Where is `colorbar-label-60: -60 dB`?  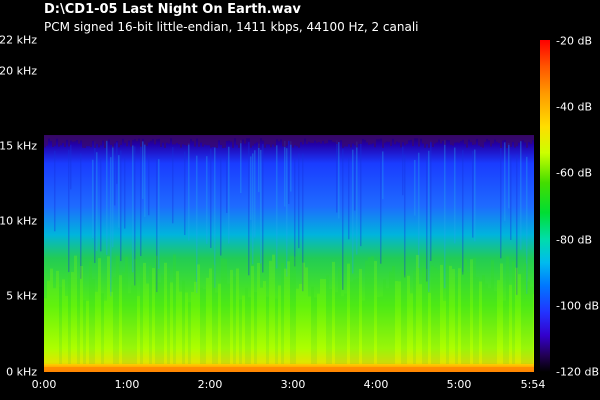 colorbar-label-60: -60 dB is located at coordinates (574, 173).